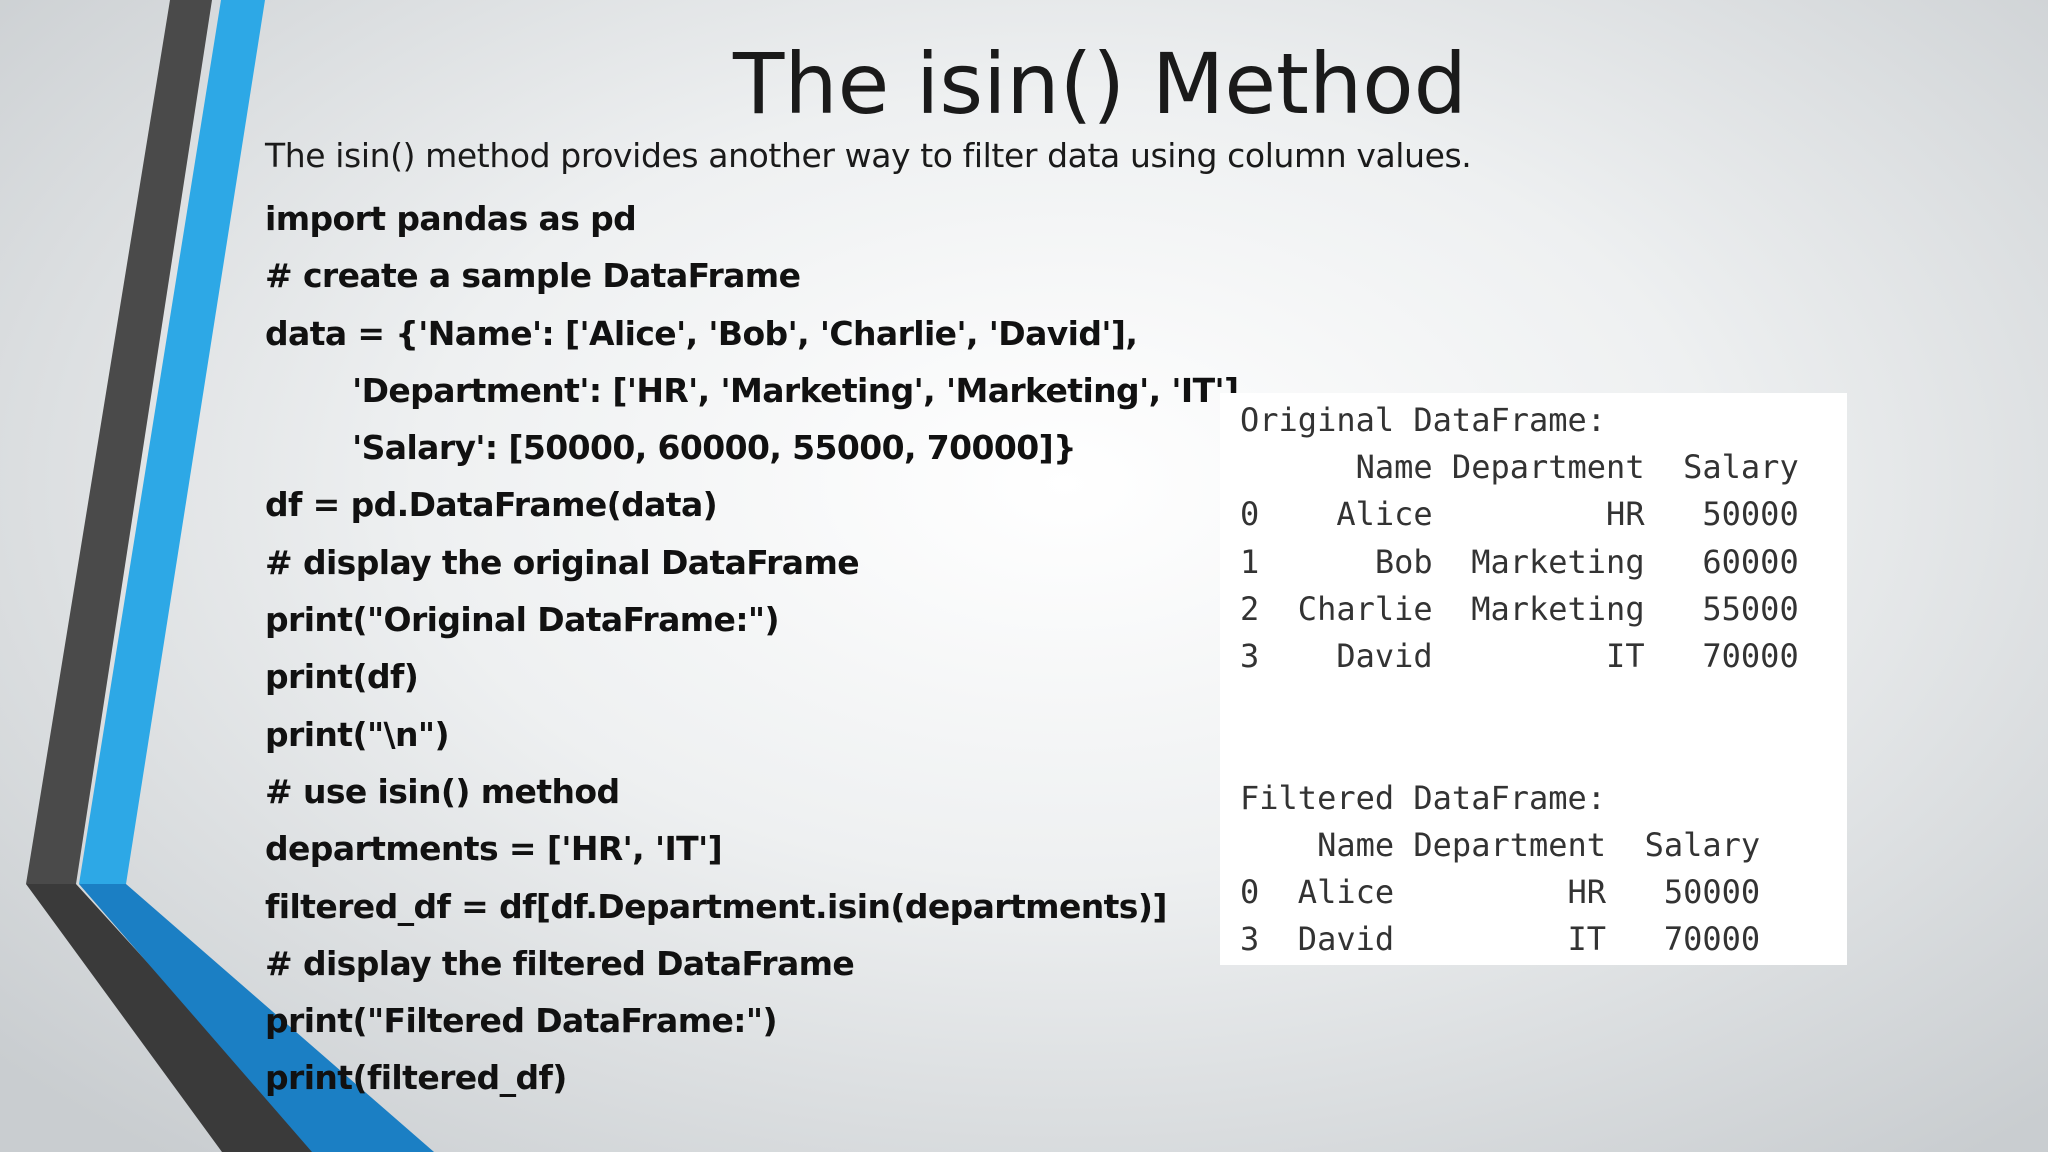 The height and width of the screenshot is (1152, 2048). I want to click on code-line: import pandas as pd, so click(451, 218).